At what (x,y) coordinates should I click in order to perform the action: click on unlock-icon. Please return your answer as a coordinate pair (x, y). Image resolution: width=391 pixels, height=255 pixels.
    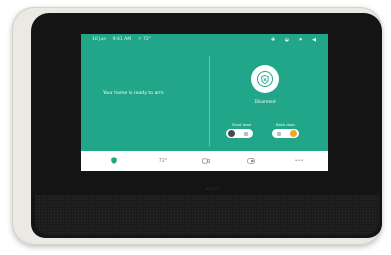
    Looking at the image, I should click on (279, 133).